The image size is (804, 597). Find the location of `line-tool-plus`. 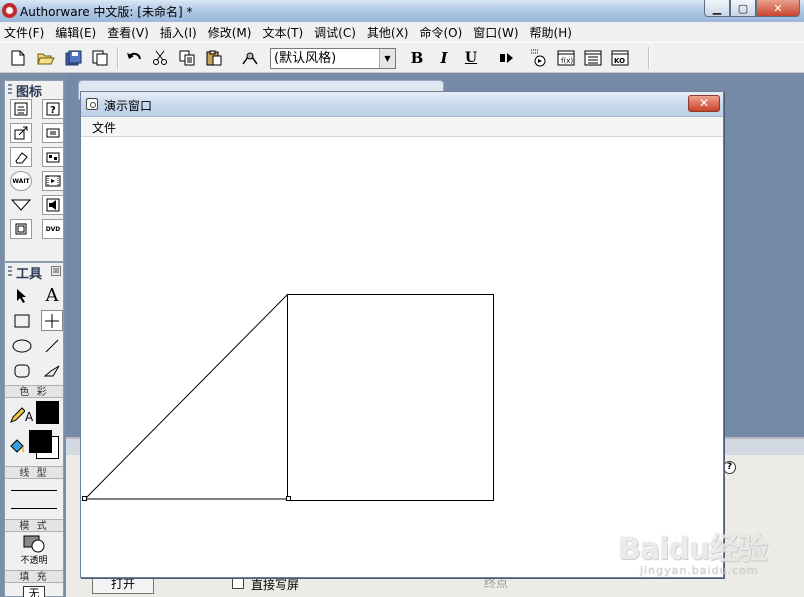

line-tool-plus is located at coordinates (52, 320).